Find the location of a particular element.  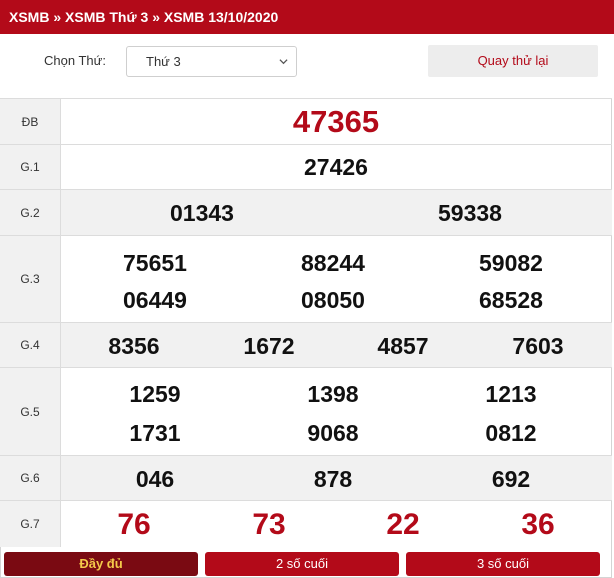

prize-label: G.6 is located at coordinates (30, 478).